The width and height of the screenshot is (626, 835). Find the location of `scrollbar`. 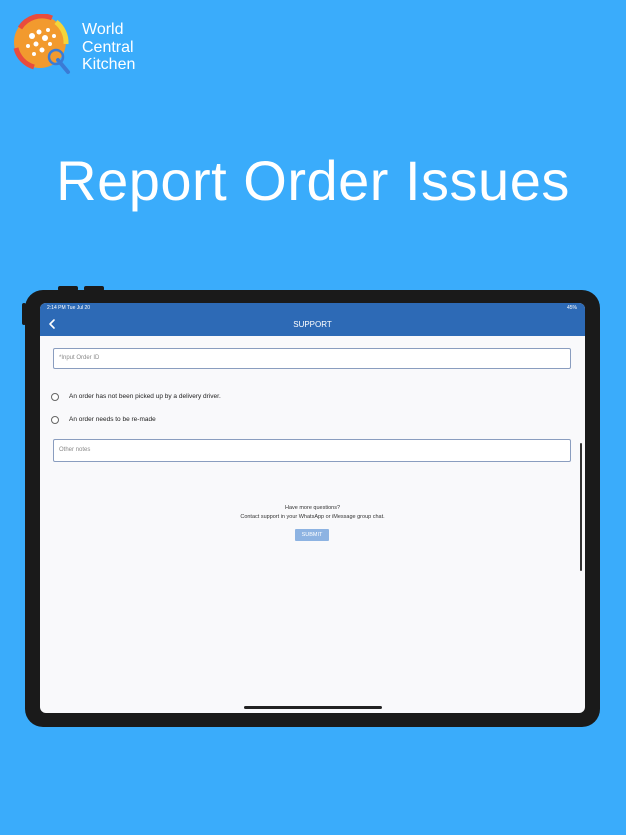

scrollbar is located at coordinates (581, 507).